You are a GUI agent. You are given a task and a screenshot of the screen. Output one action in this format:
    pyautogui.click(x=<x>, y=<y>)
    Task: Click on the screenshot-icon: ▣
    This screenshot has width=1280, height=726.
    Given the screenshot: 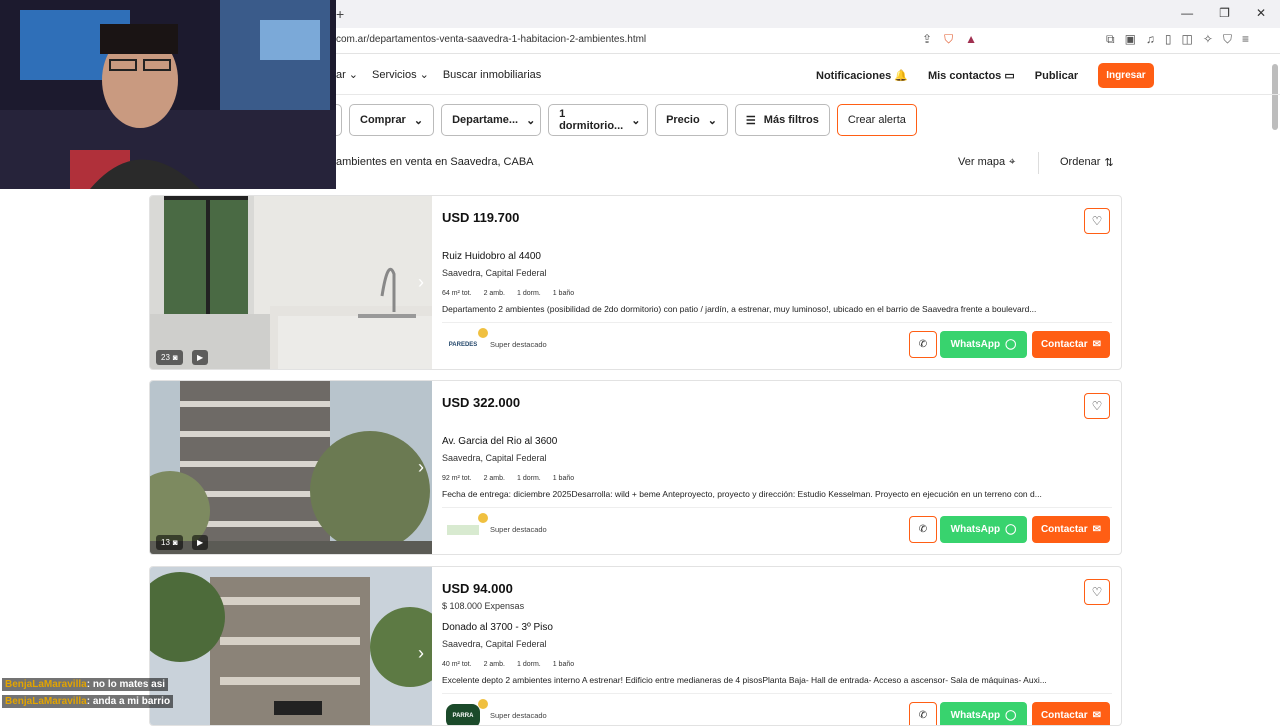 What is the action you would take?
    pyautogui.click(x=1130, y=39)
    